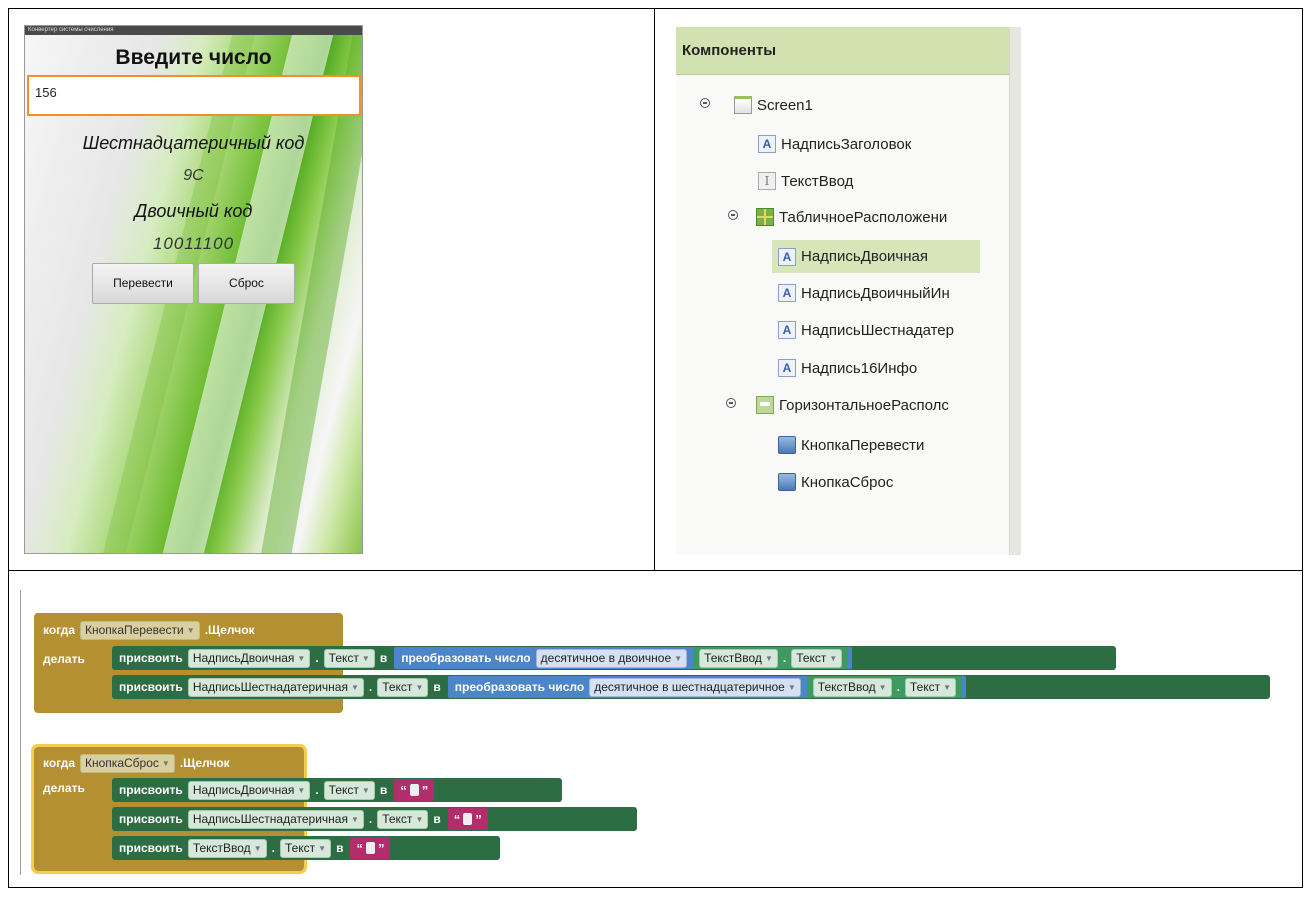 This screenshot has width=1313, height=898. What do you see at coordinates (229, 630) in the screenshot?
I see `event-name: .Щелчок` at bounding box center [229, 630].